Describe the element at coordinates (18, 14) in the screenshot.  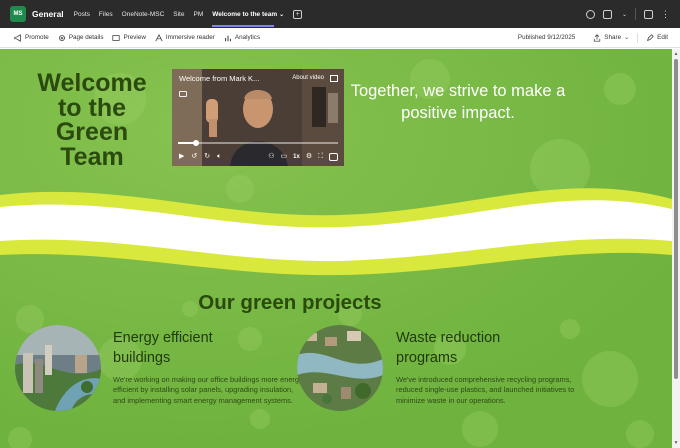
I see `team-avatar: MS` at that location.